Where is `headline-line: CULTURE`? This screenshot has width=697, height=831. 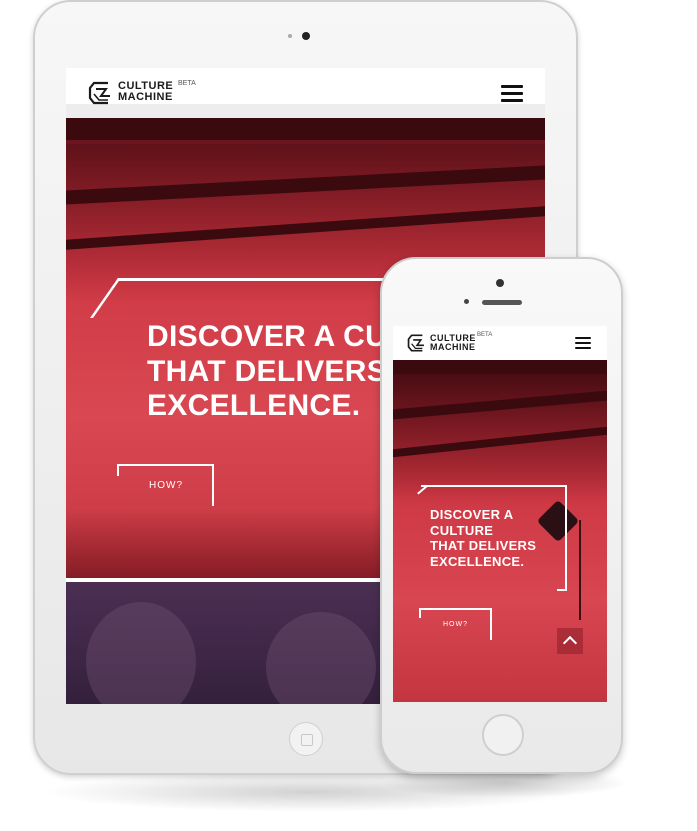
headline-line: CULTURE is located at coordinates (462, 530).